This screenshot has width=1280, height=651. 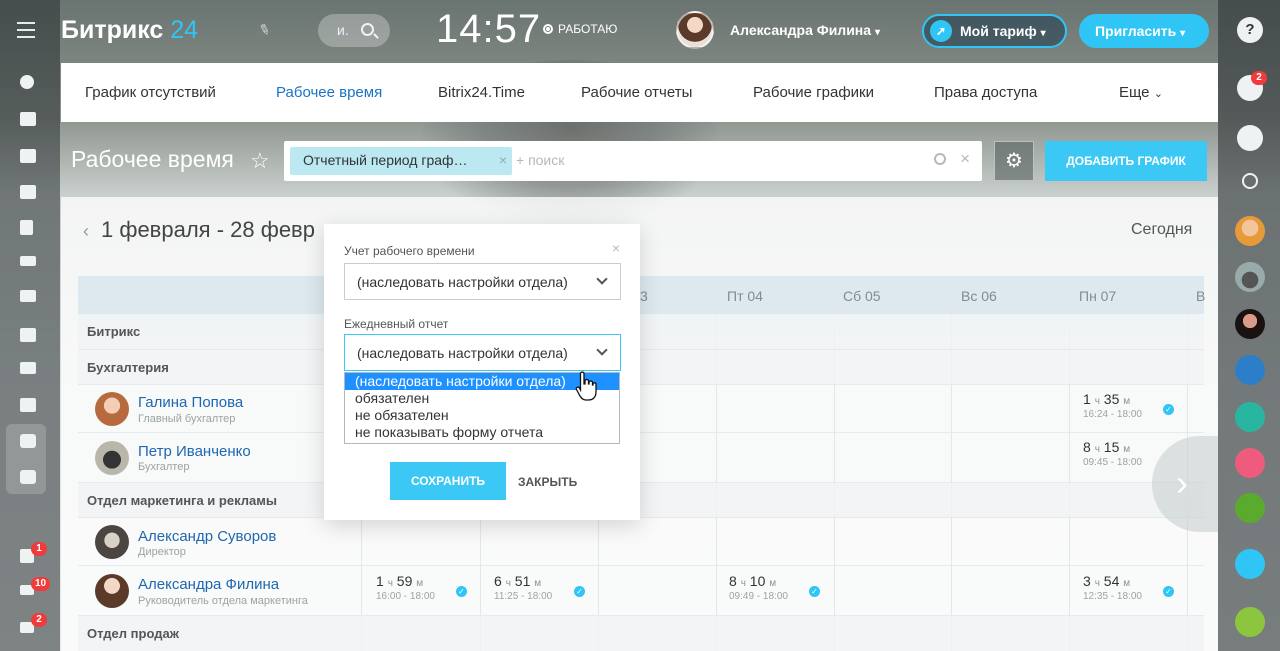 I want to click on person-name-link: Александр Суворов, so click(x=207, y=536).